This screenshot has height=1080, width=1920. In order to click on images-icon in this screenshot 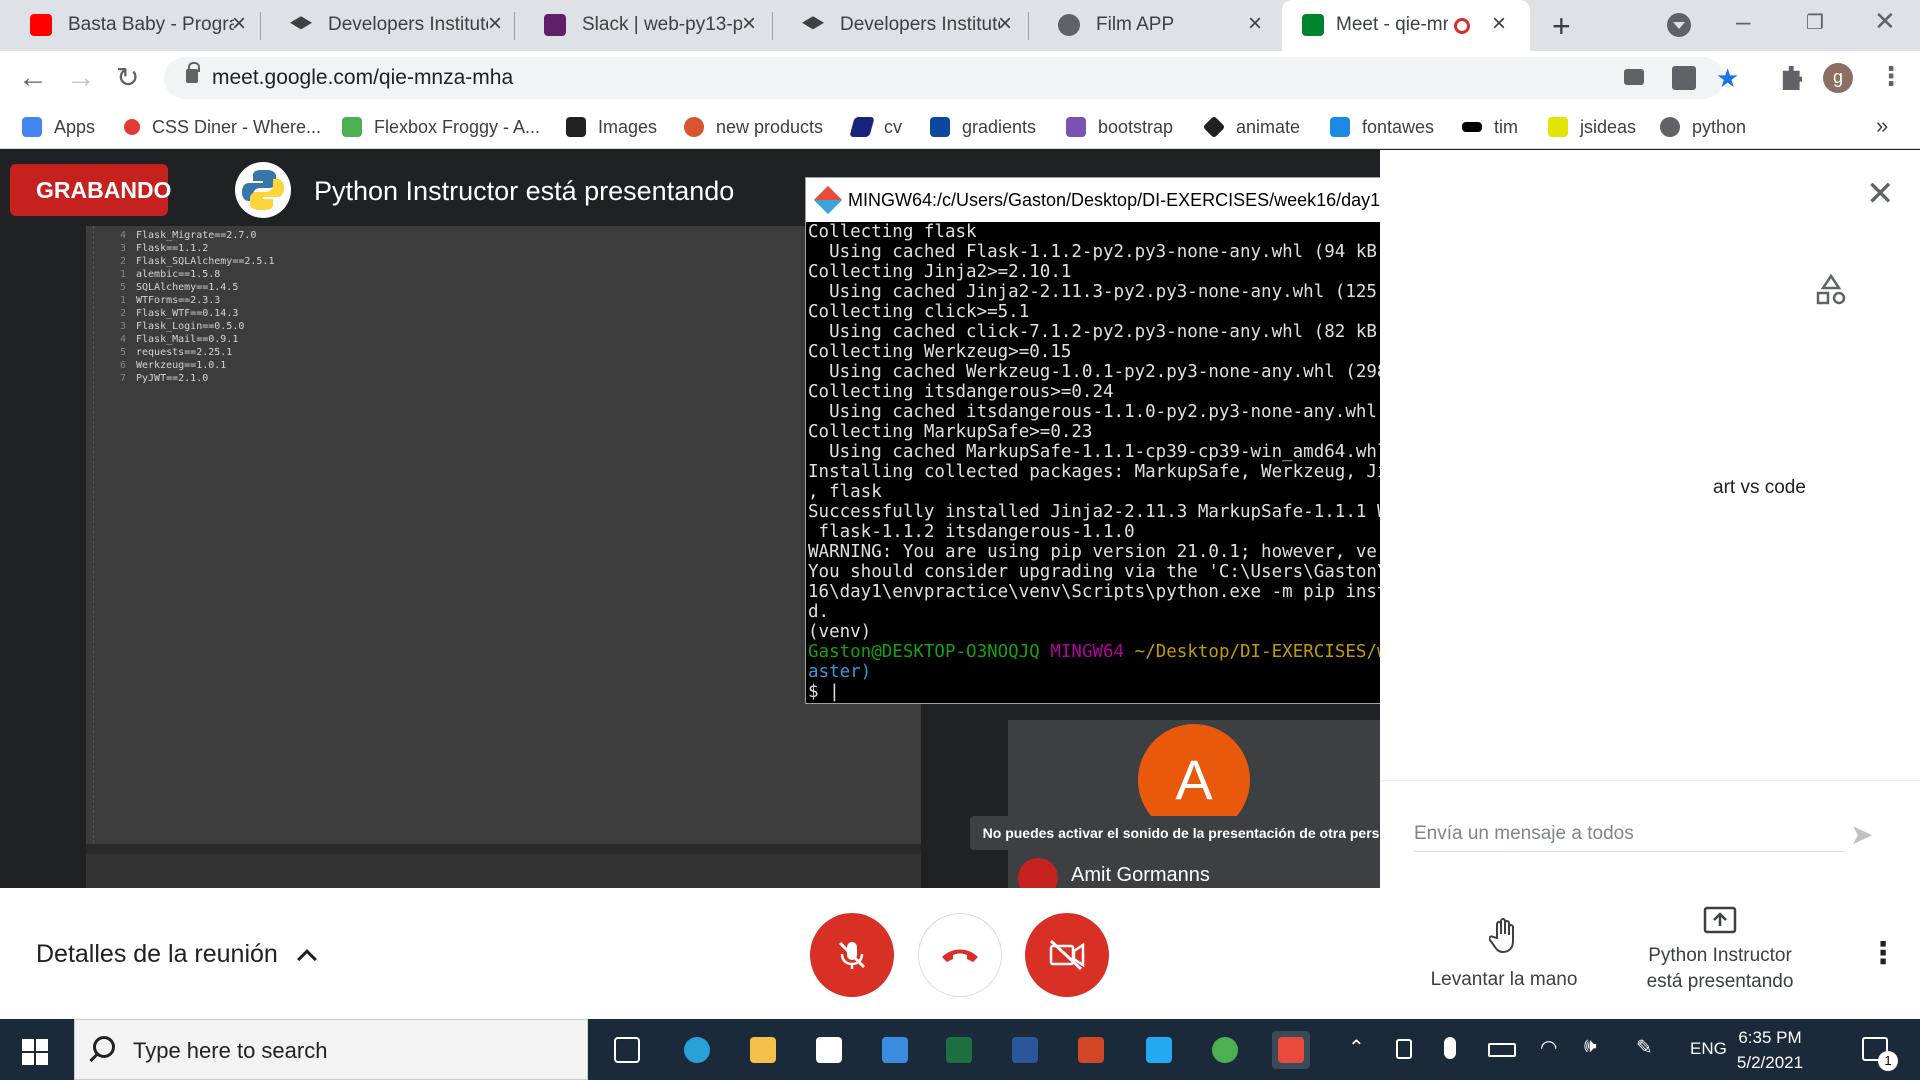, I will do `click(576, 127)`.